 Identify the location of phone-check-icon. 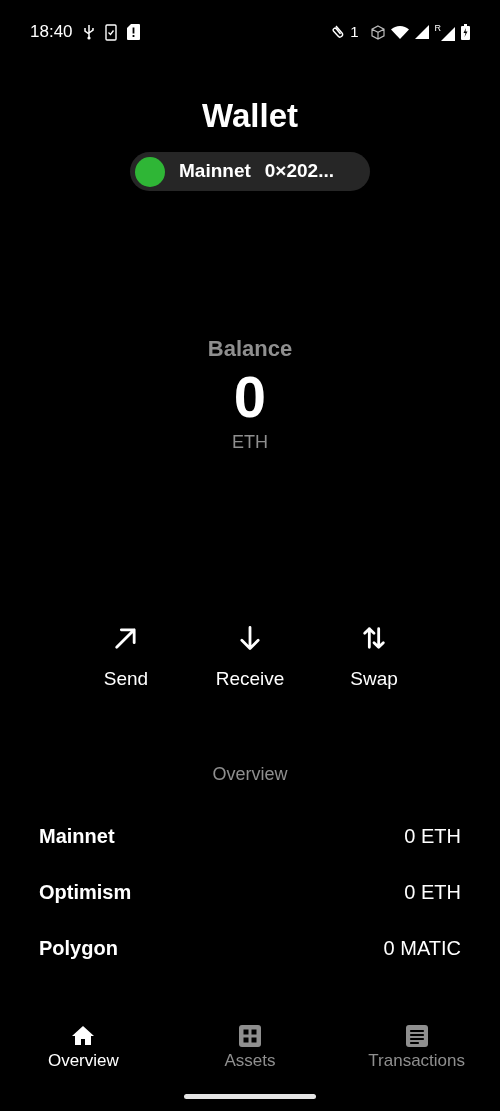
(110, 32).